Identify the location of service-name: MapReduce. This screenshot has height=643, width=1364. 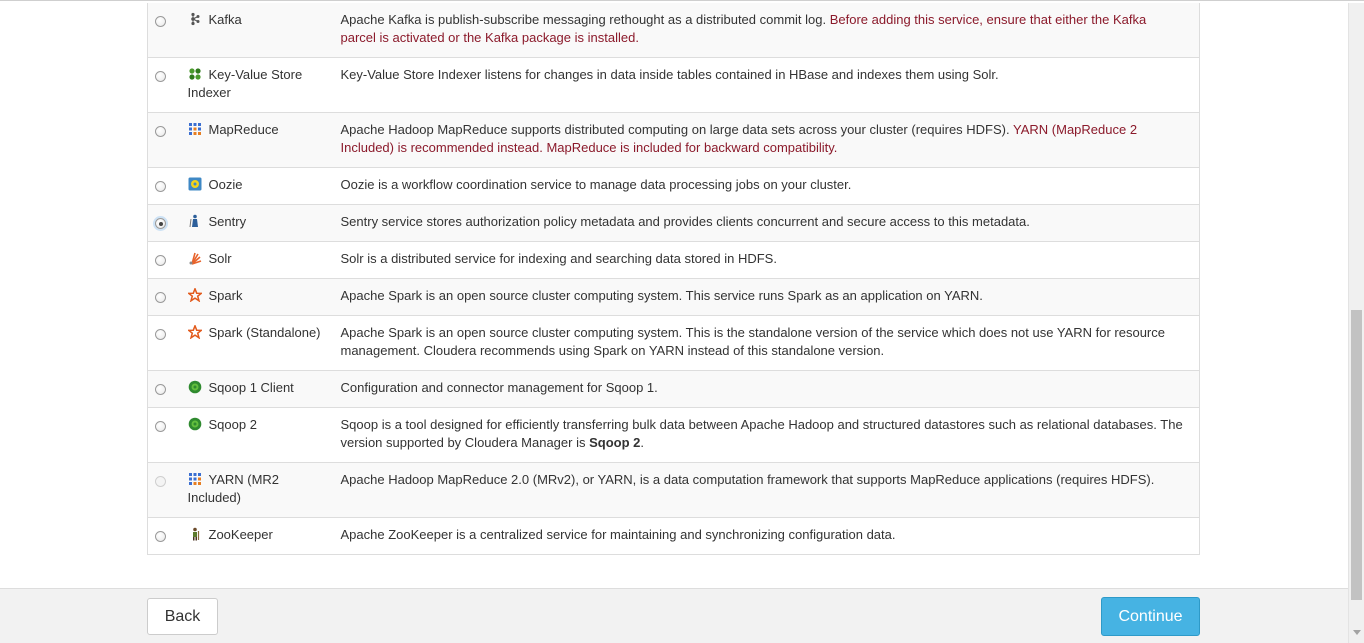
(243, 129).